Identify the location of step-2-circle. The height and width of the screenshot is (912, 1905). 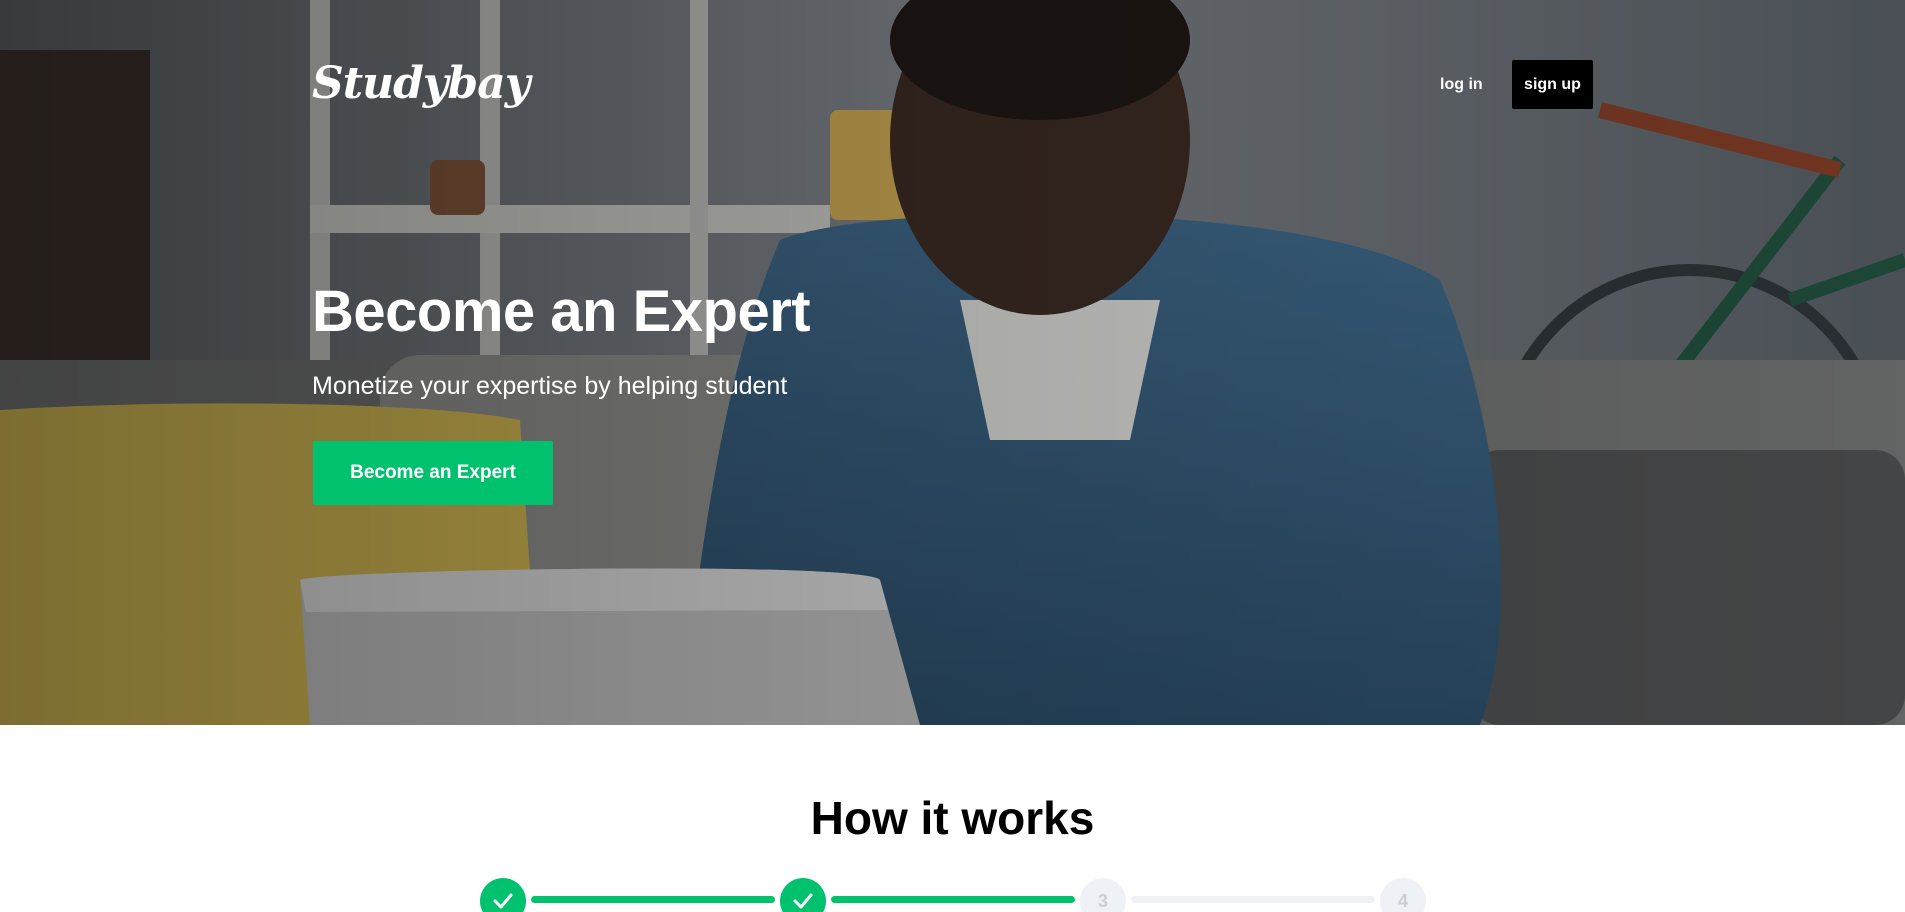
(803, 895).